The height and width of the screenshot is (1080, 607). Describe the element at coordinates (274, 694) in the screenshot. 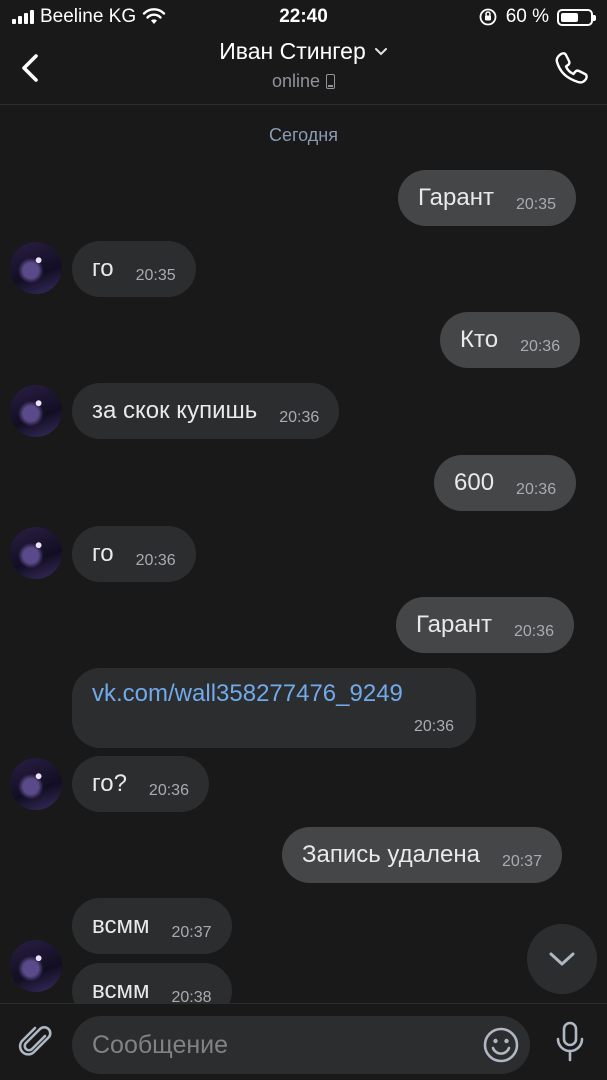

I see `message-link: vk.com/wall358277476_9249` at that location.